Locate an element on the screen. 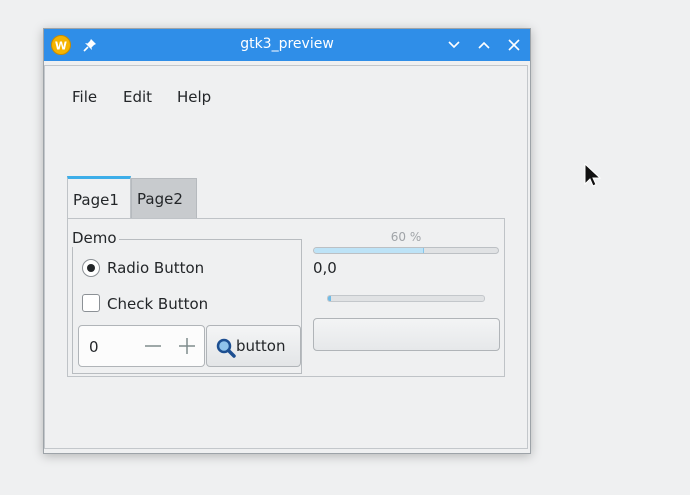 This screenshot has width=690, height=495. secondary-progress-bar is located at coordinates (406, 298).